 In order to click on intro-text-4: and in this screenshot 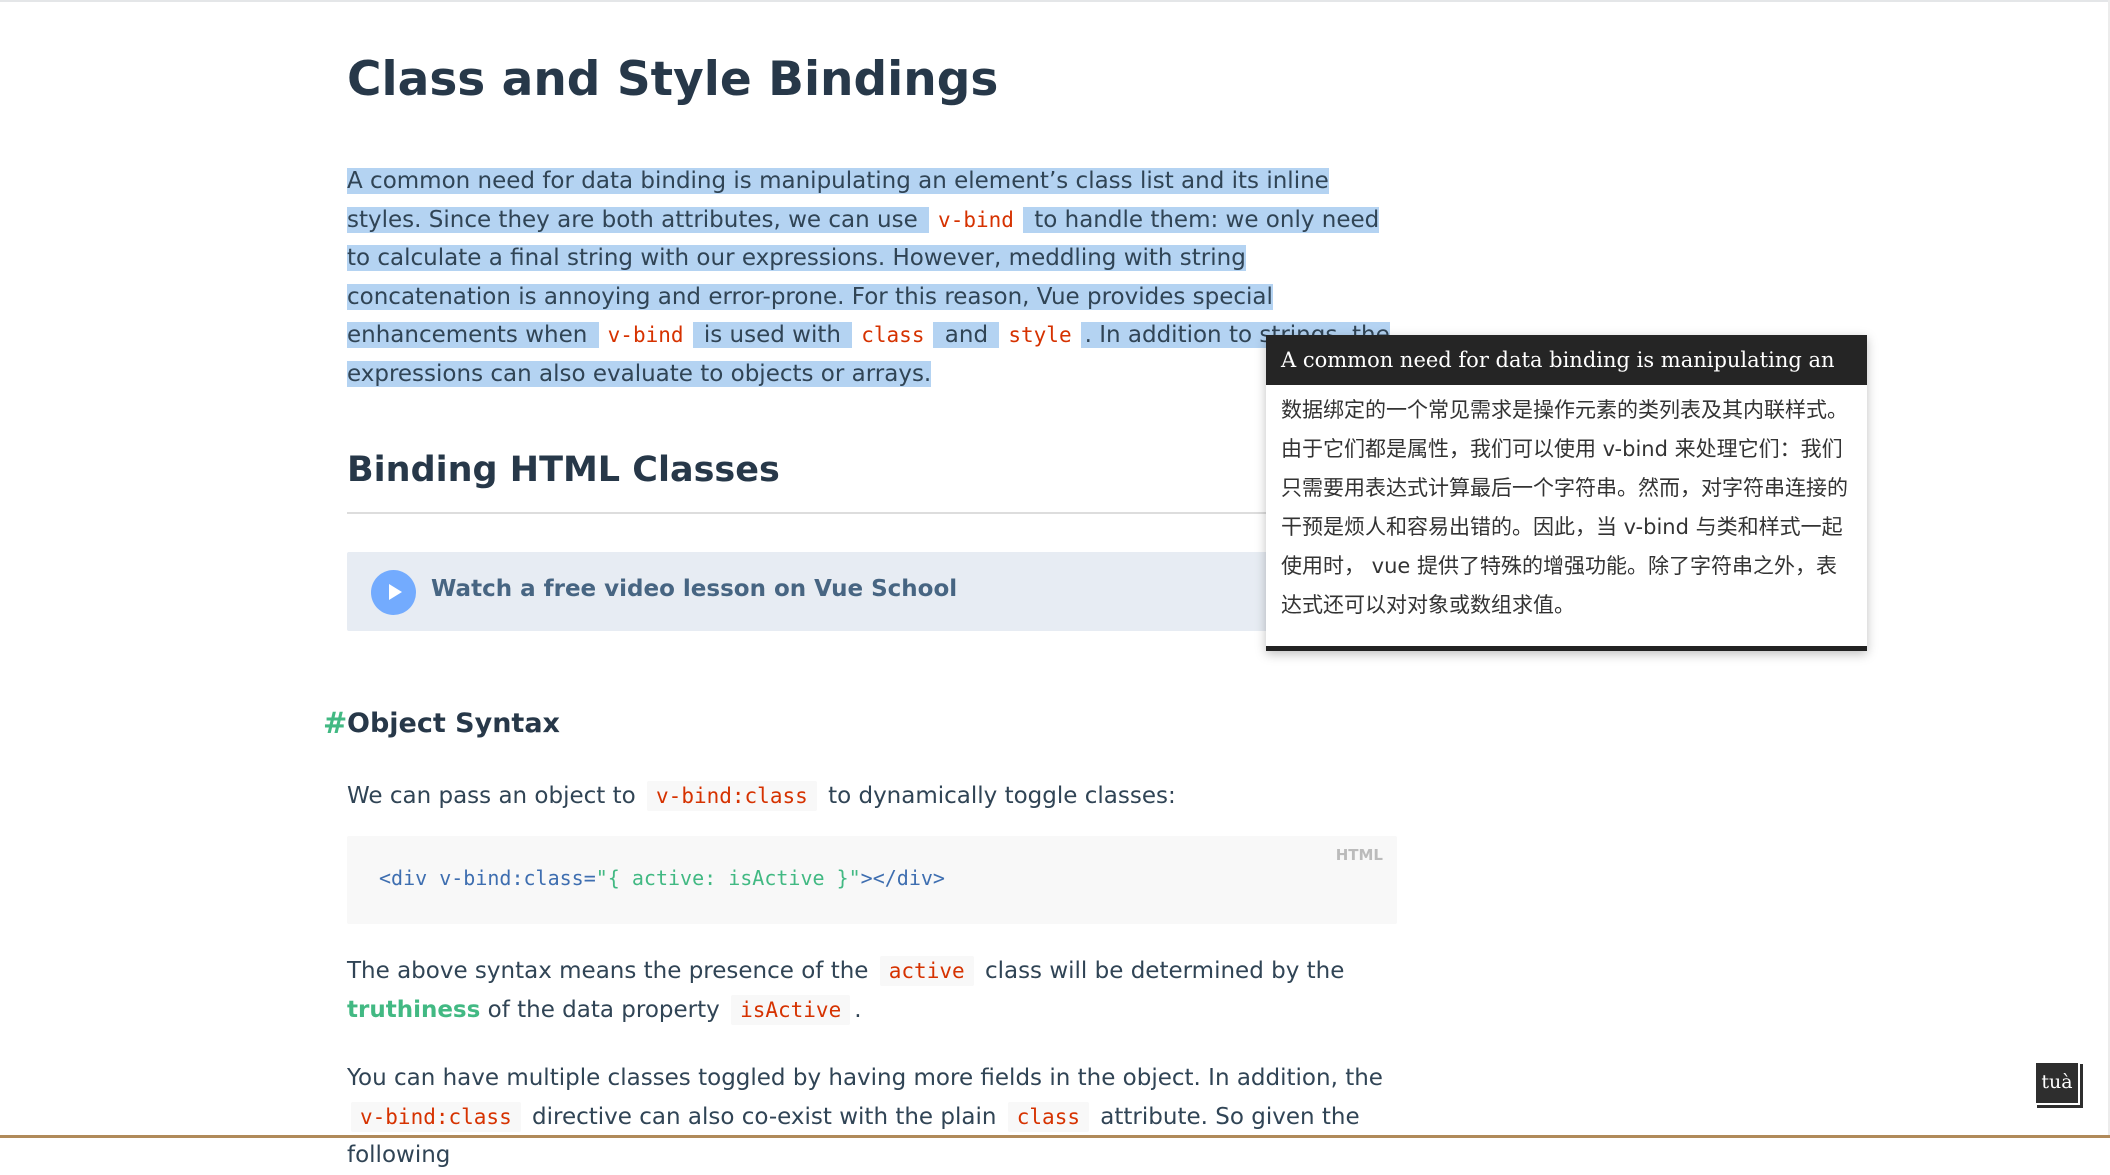, I will do `click(966, 335)`.